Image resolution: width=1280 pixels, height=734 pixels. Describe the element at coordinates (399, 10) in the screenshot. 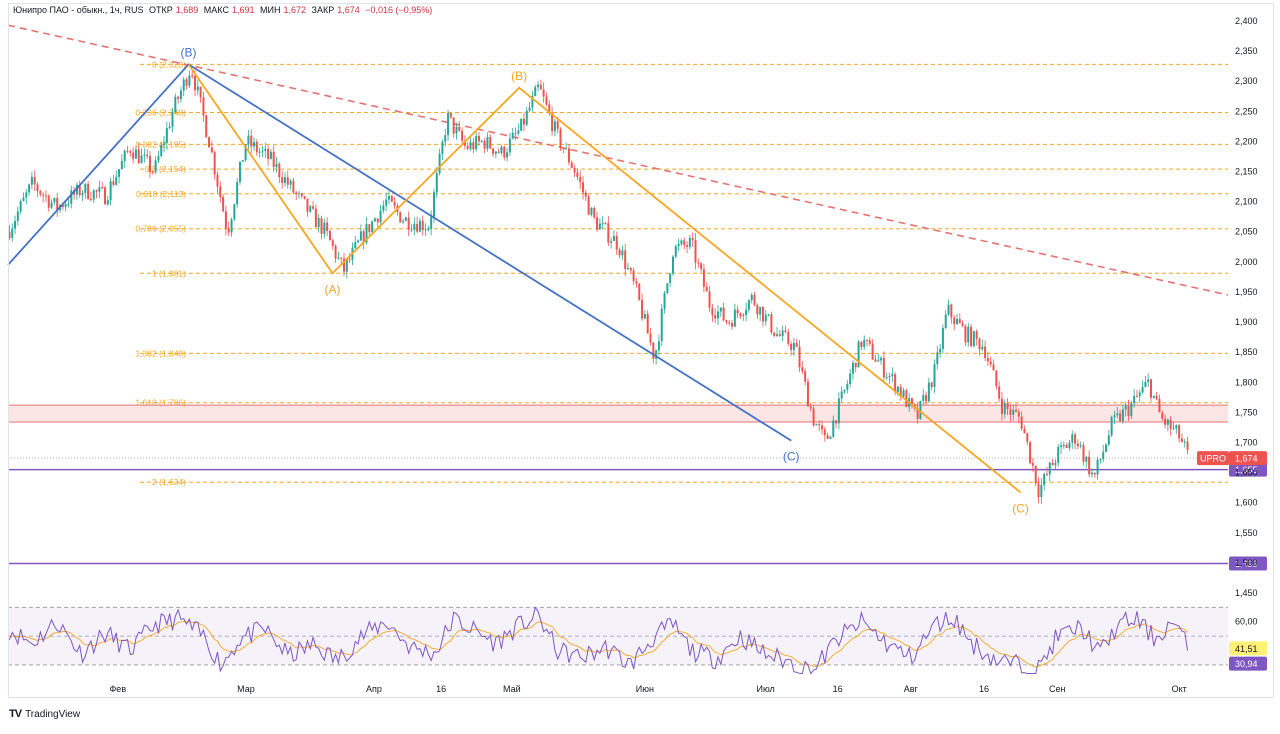

I see `change-value: −0,016 (−0,95%)` at that location.